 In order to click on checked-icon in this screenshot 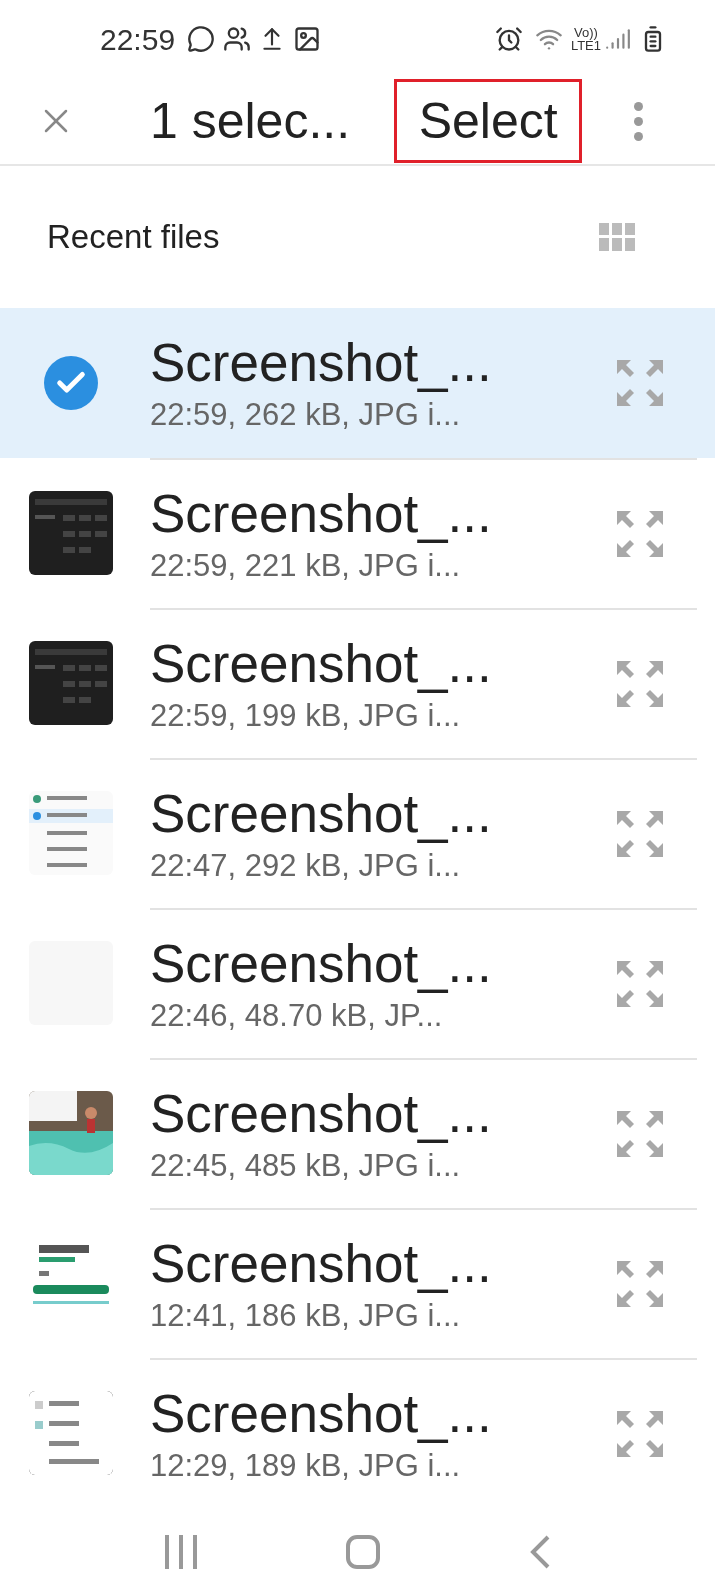, I will do `click(71, 383)`.